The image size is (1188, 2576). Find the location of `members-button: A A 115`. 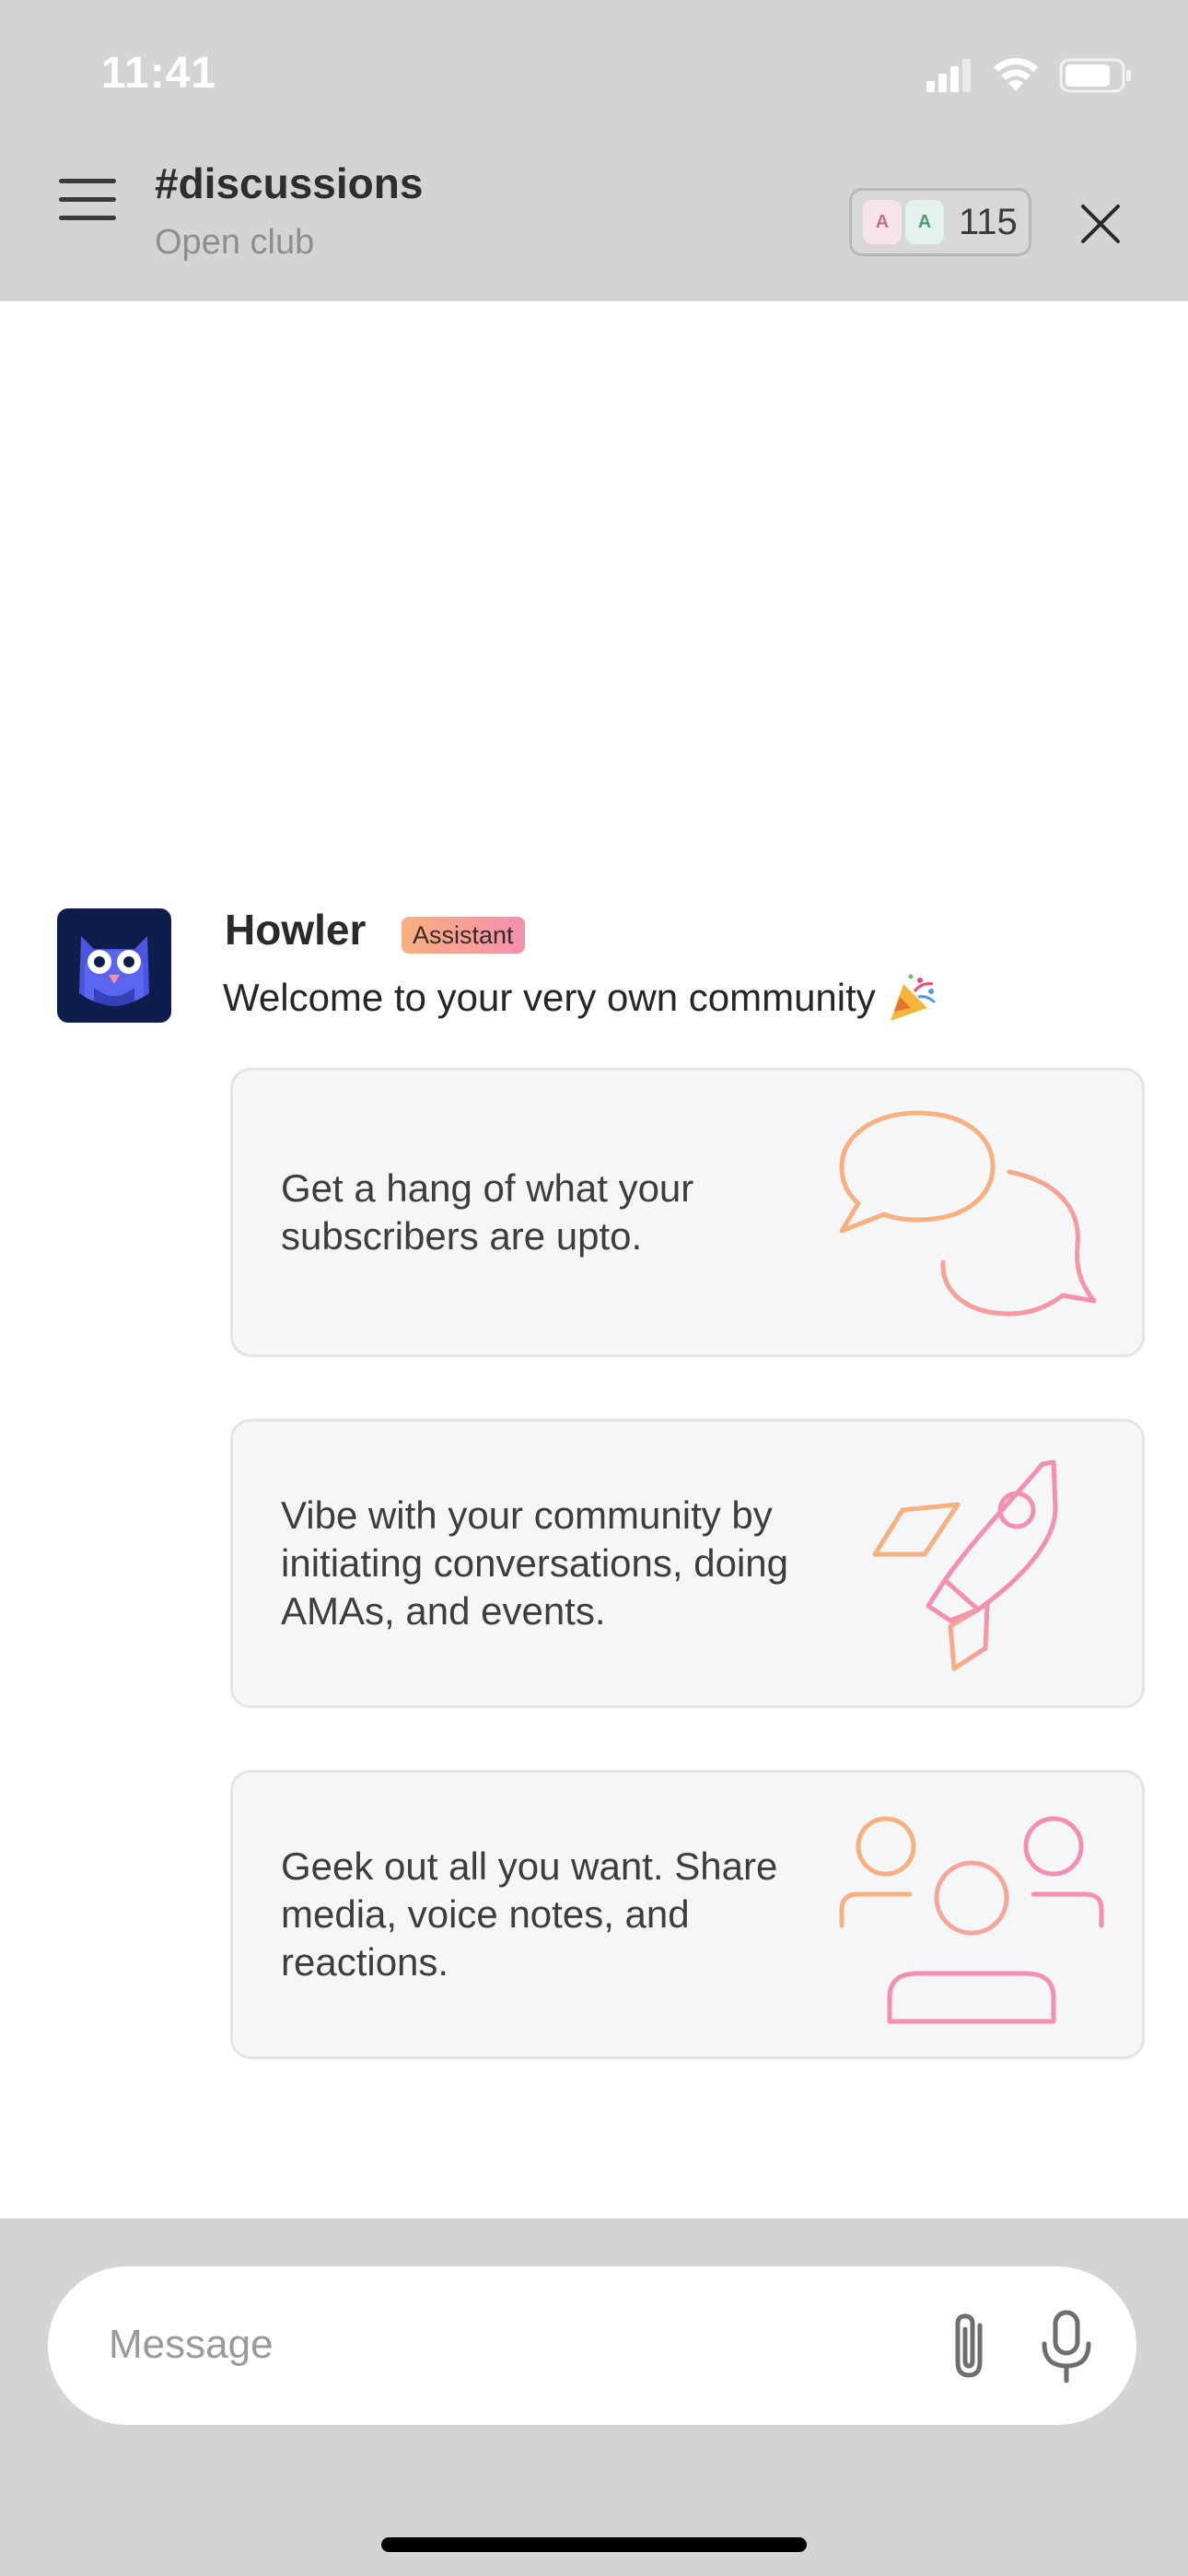

members-button: A A 115 is located at coordinates (940, 222).